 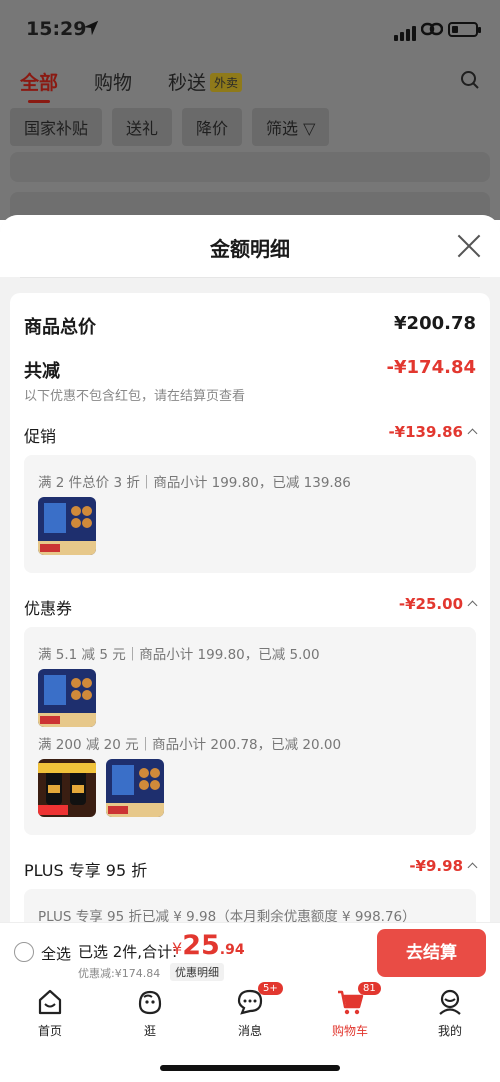 What do you see at coordinates (250, 907) in the screenshot?
I see `plus-box: PLUS 专享 95 折已减 ¥ 9.98（本月剩余优惠额度 ¥ 998.76）` at bounding box center [250, 907].